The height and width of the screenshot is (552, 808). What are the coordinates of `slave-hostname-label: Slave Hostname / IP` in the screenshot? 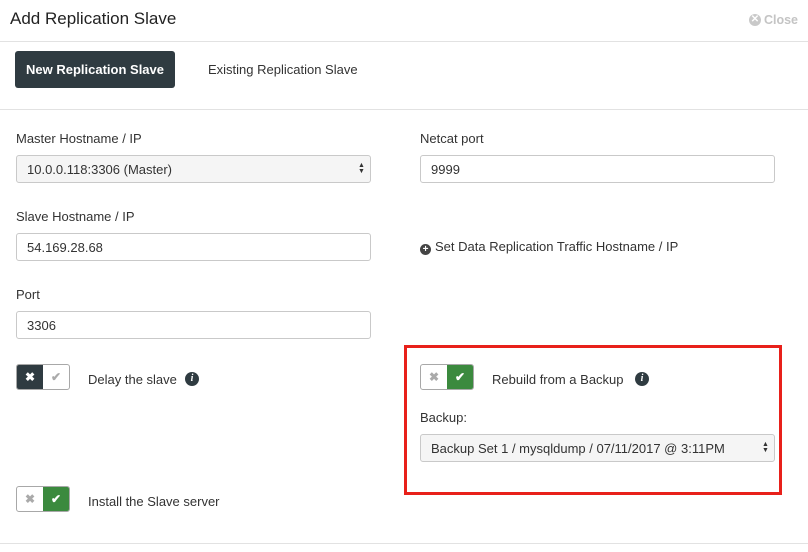 It's located at (75, 216).